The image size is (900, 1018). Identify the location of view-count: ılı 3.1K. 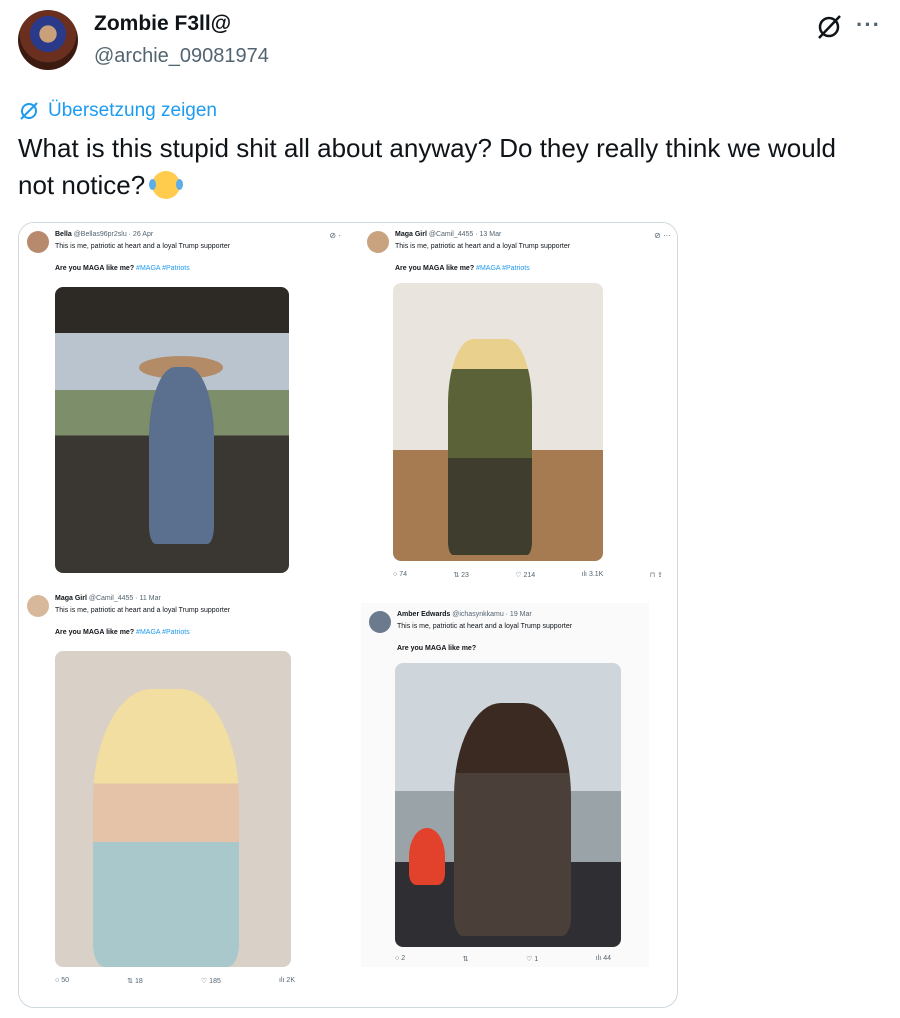
(592, 574).